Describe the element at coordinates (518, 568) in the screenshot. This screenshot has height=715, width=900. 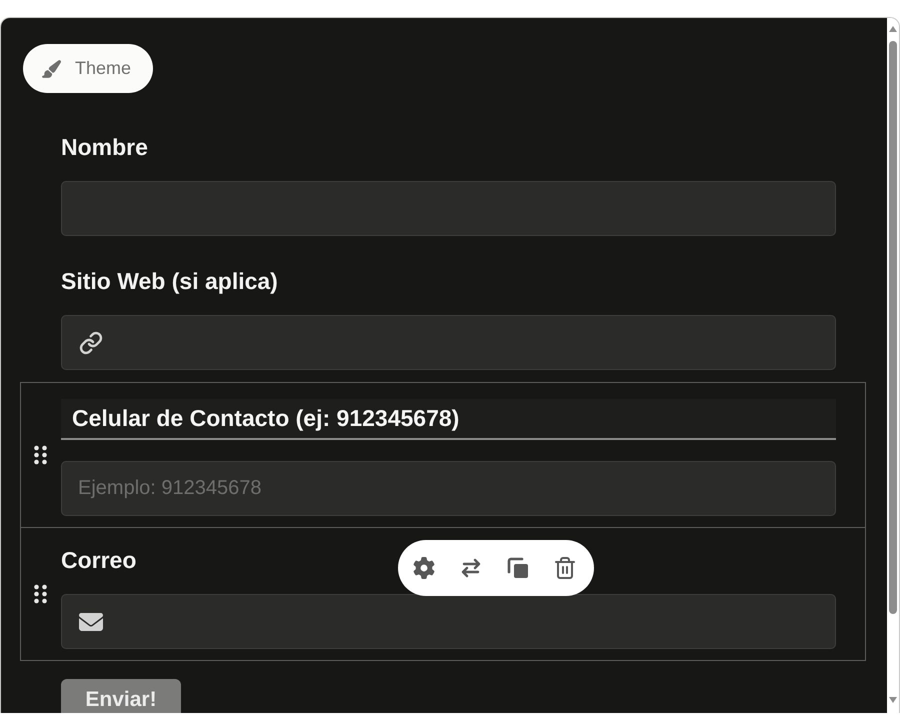
I see `copy-icon` at that location.